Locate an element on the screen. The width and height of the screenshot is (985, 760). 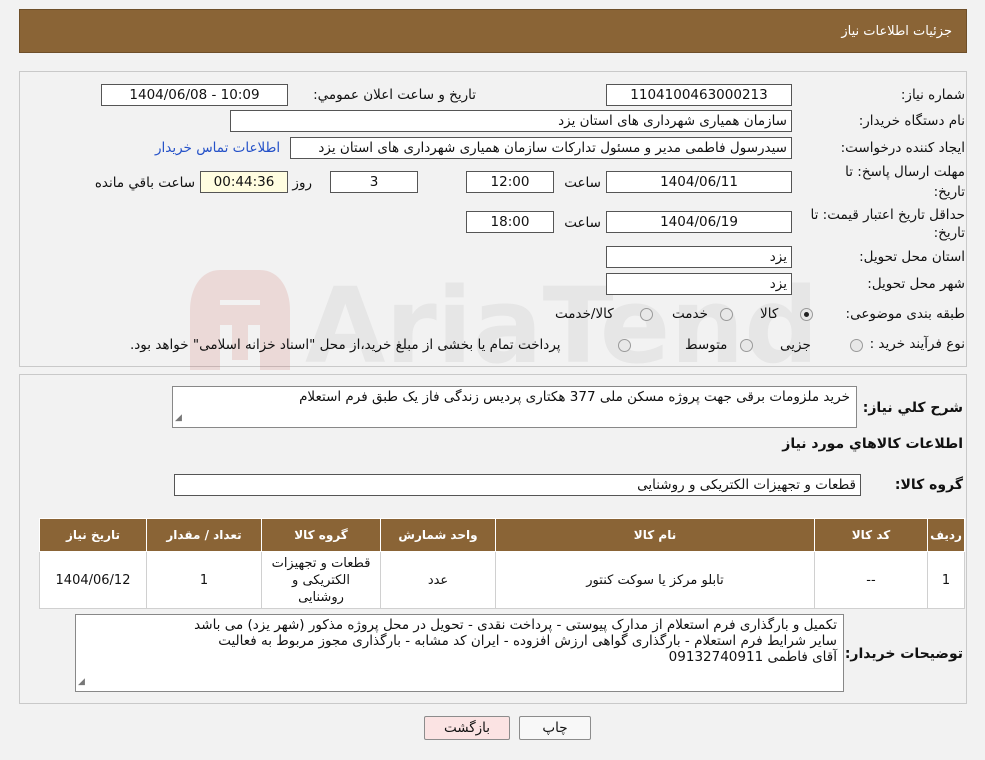
cell-date: 1404/06/12 is located at coordinates (93, 580).